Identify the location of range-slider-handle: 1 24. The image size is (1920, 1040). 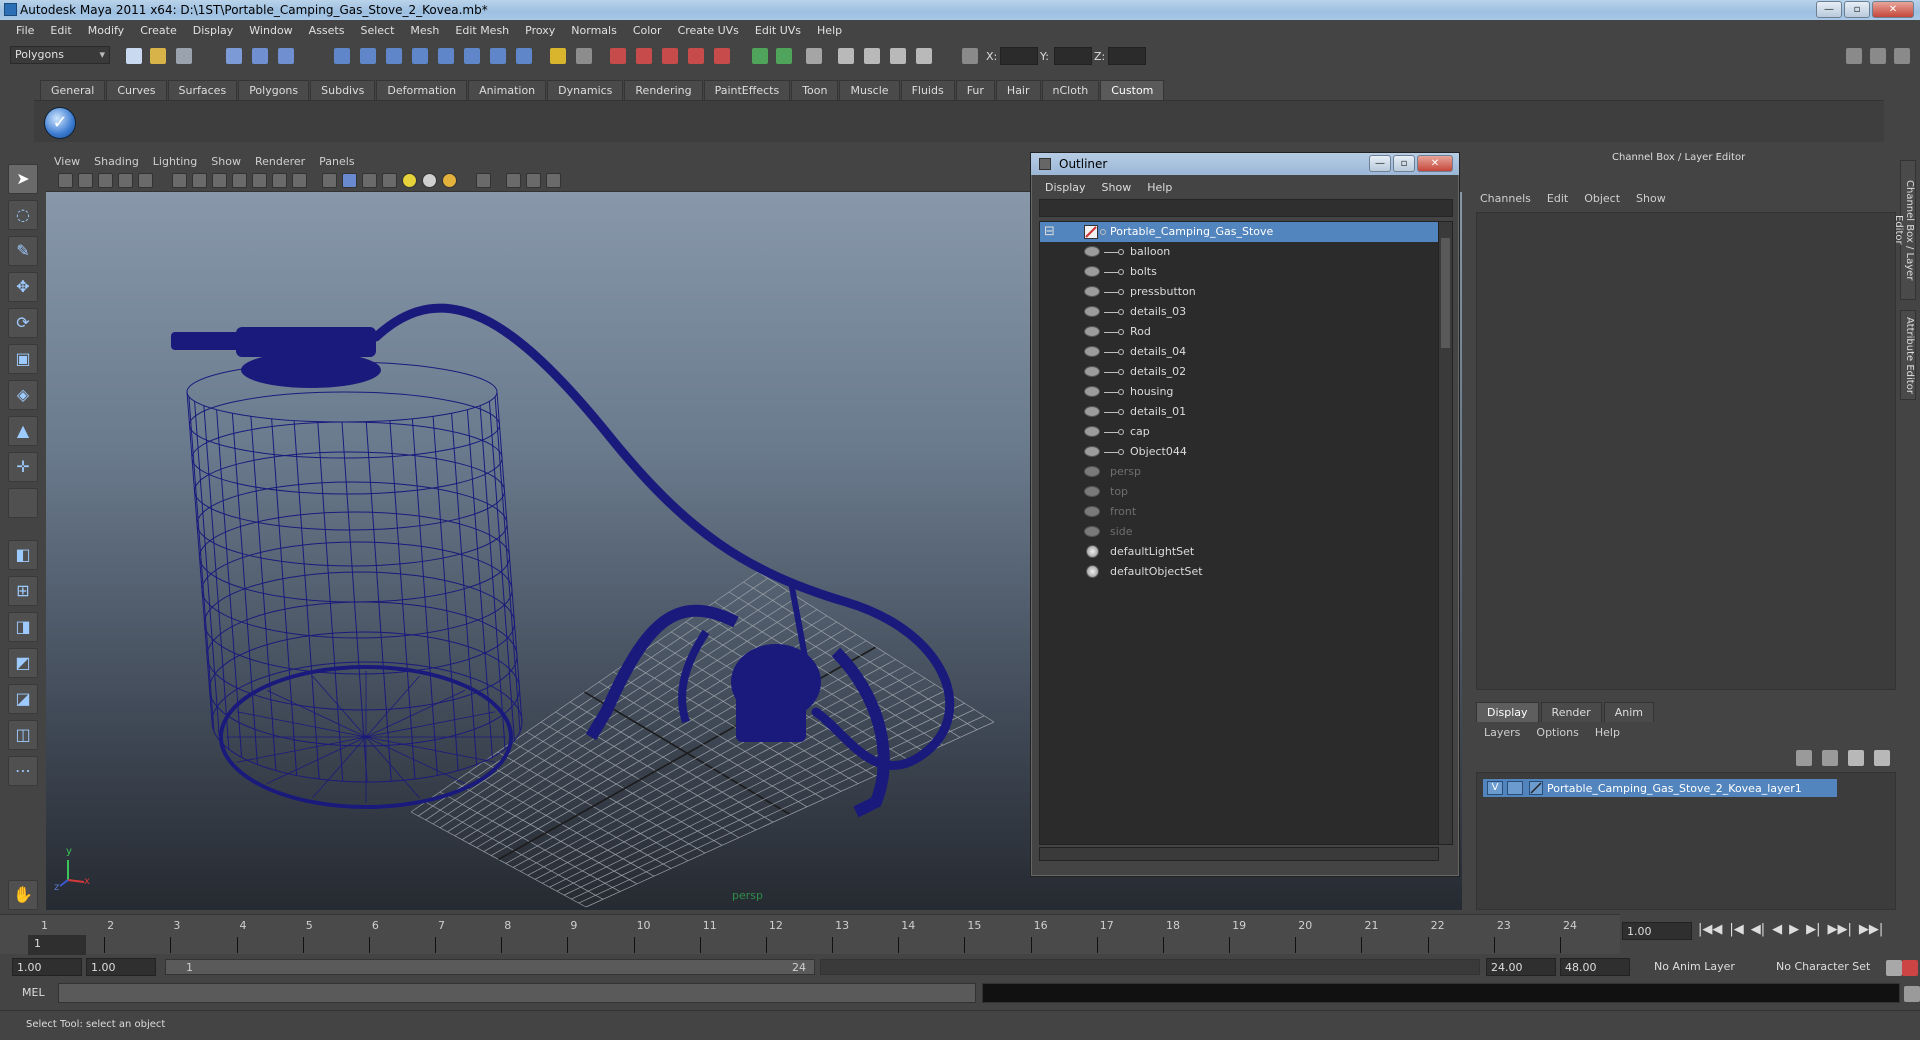
(490, 967).